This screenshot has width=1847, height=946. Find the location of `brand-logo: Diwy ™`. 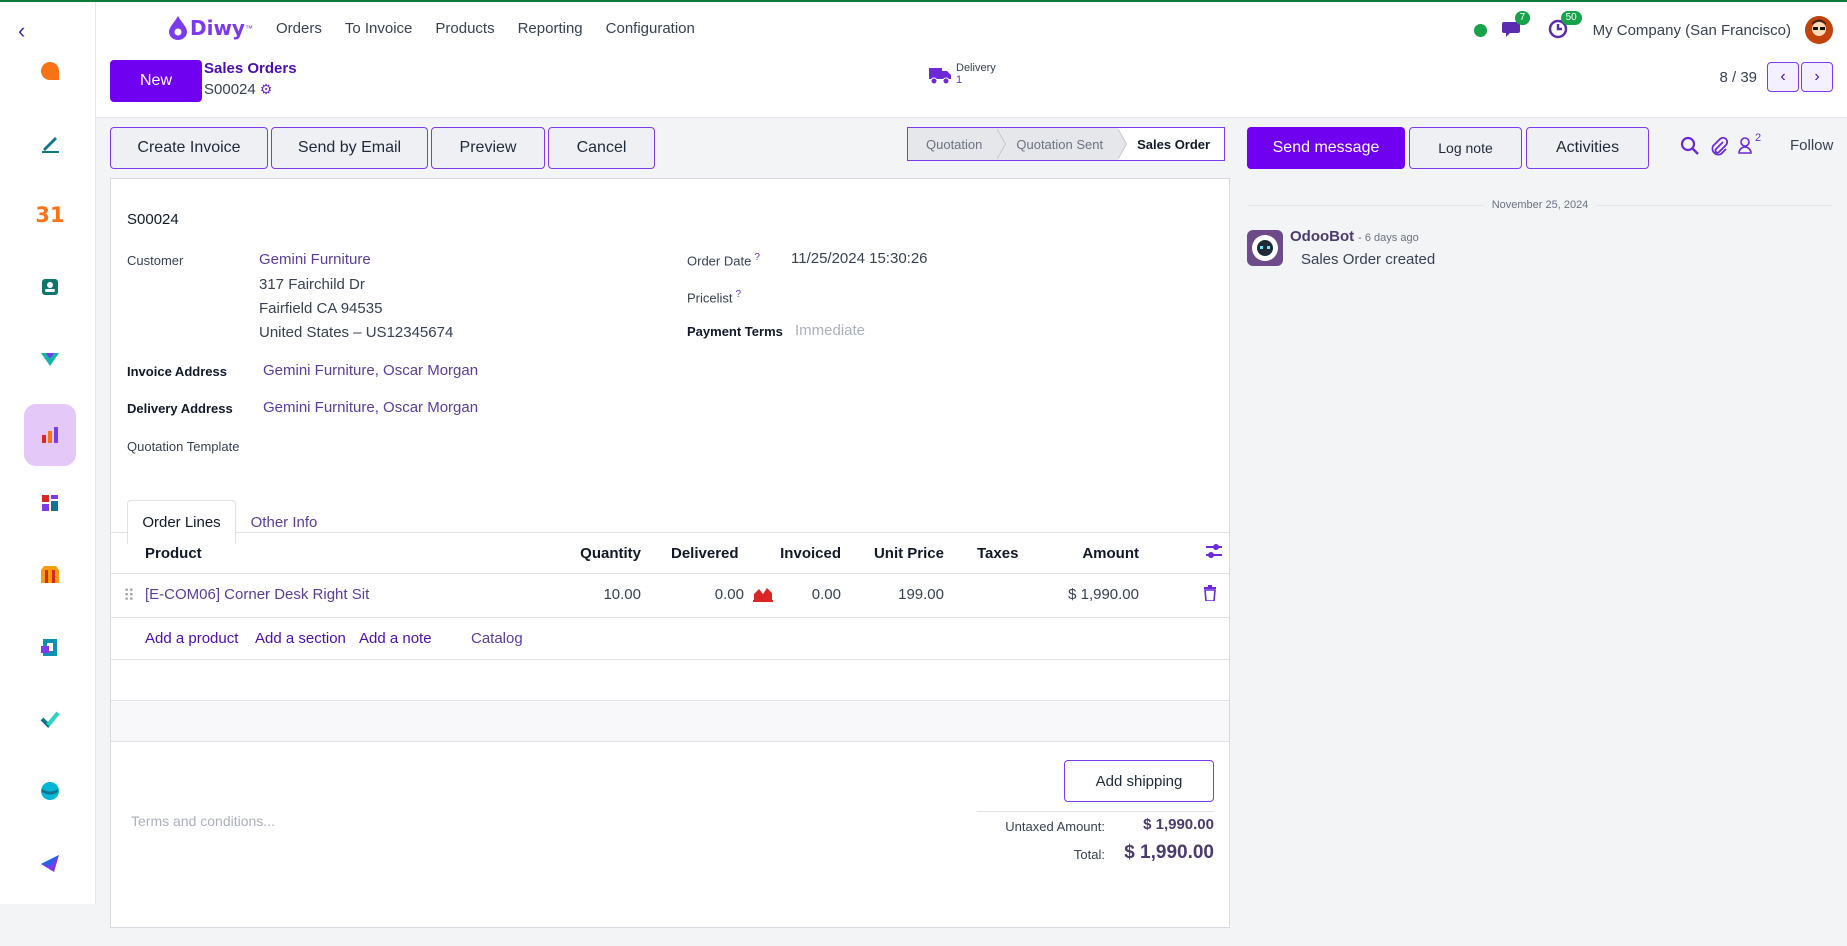

brand-logo: Diwy ™ is located at coordinates (210, 28).